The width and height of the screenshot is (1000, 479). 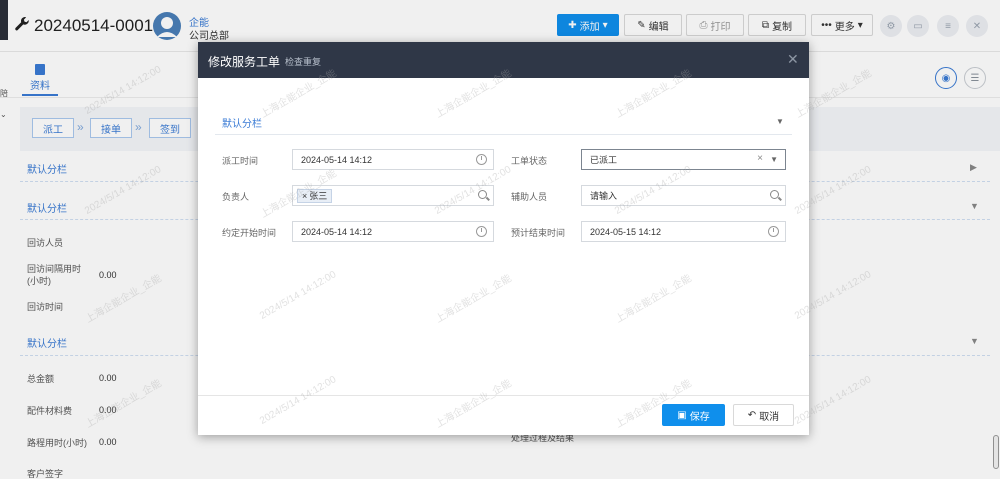 I want to click on save-icon: ▣, so click(x=682, y=415).